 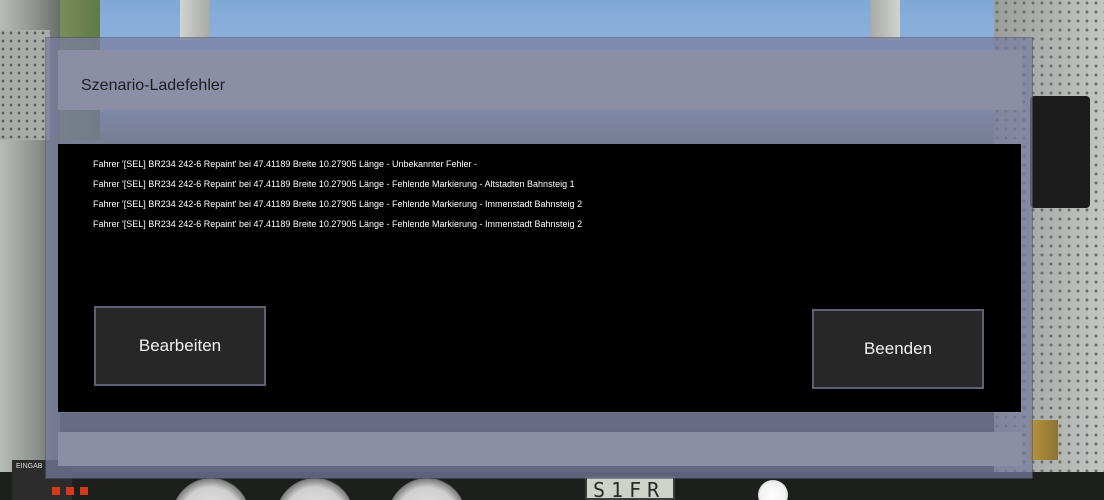 What do you see at coordinates (898, 349) in the screenshot?
I see `quit-button: Beenden` at bounding box center [898, 349].